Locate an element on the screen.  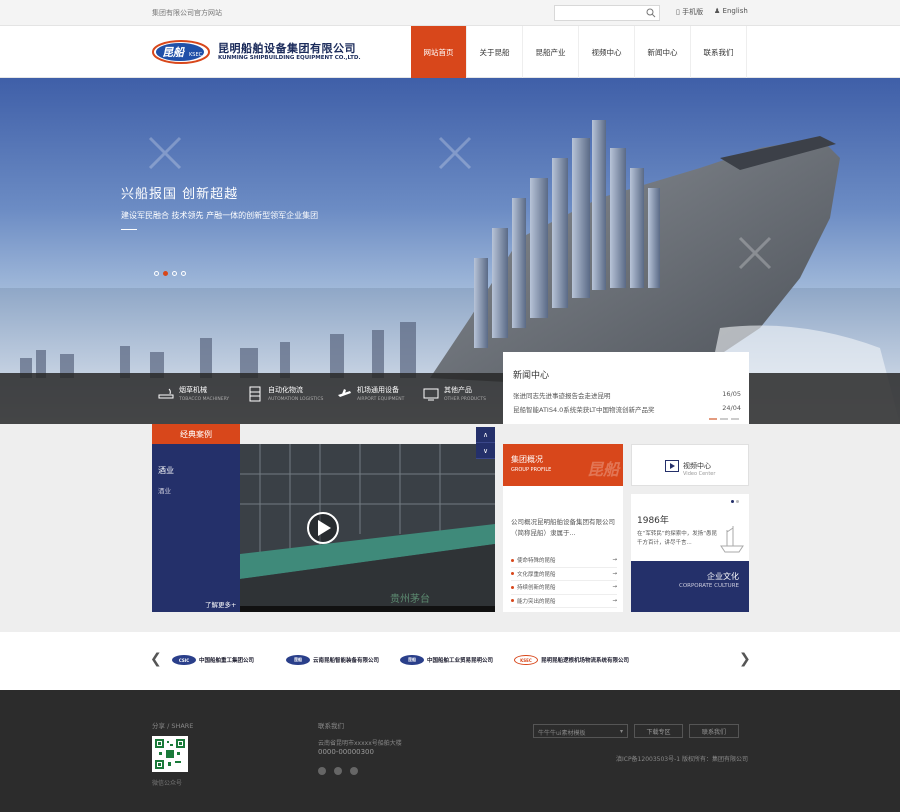
video-center-card: 视频中心 Video Center is located at coordinates (690, 465).